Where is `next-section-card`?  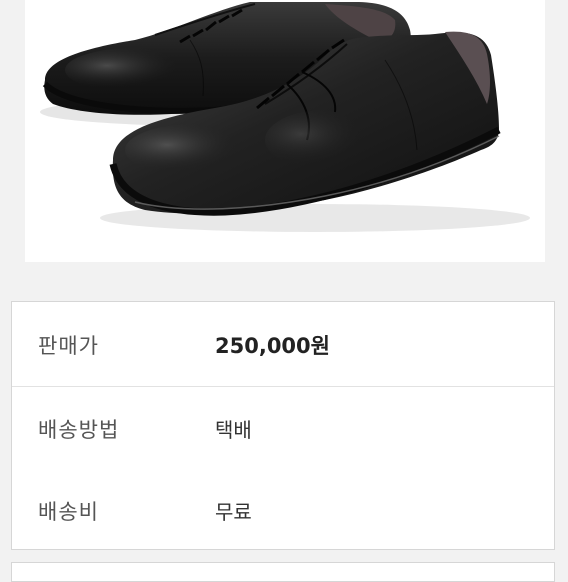 next-section-card is located at coordinates (283, 572).